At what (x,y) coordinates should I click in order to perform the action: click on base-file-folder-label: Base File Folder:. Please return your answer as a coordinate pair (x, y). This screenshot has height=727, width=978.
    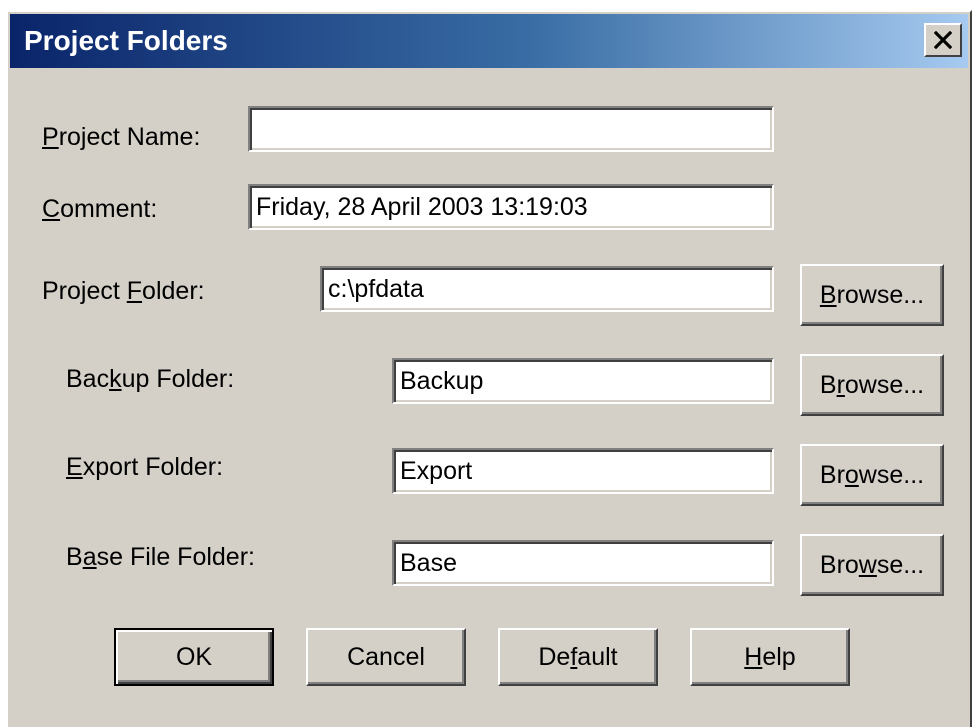
    Looking at the image, I should click on (160, 557).